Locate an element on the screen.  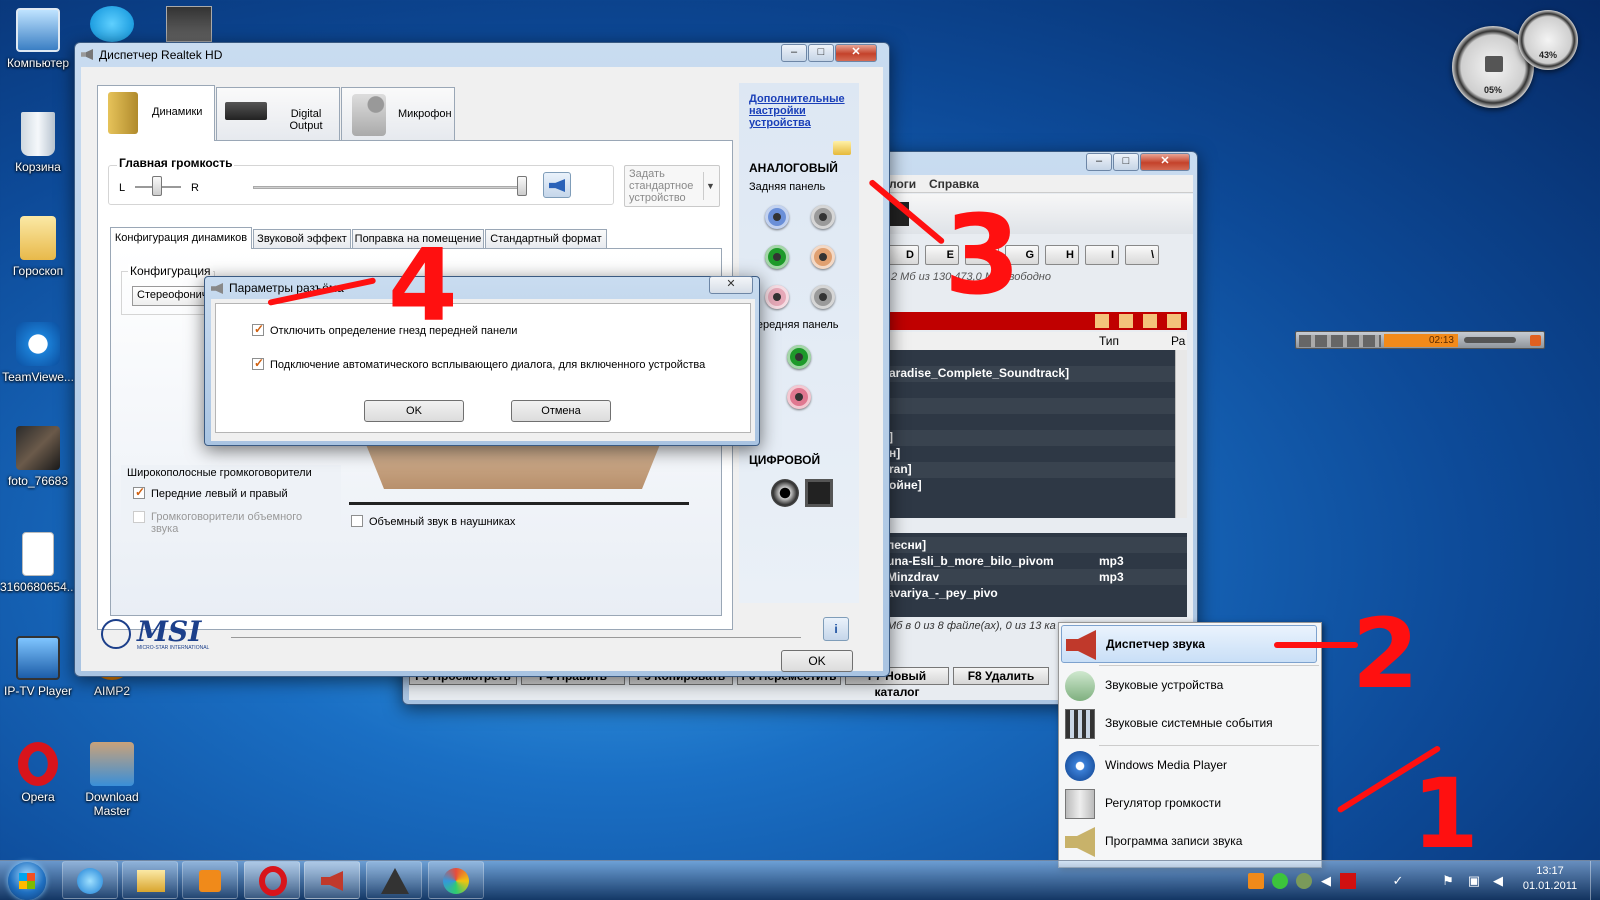
start-button is located at coordinates (27, 881).